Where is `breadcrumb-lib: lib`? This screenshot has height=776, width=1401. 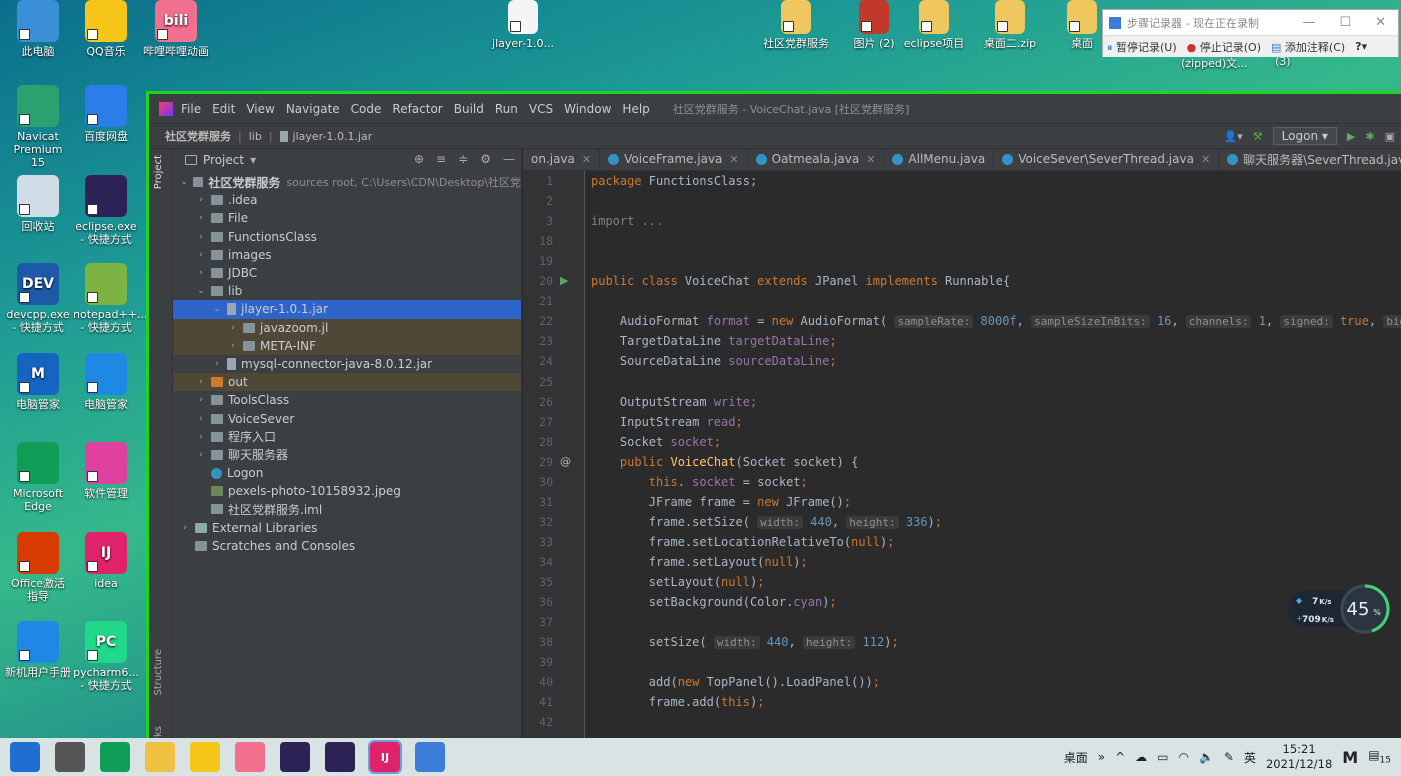 breadcrumb-lib: lib is located at coordinates (255, 136).